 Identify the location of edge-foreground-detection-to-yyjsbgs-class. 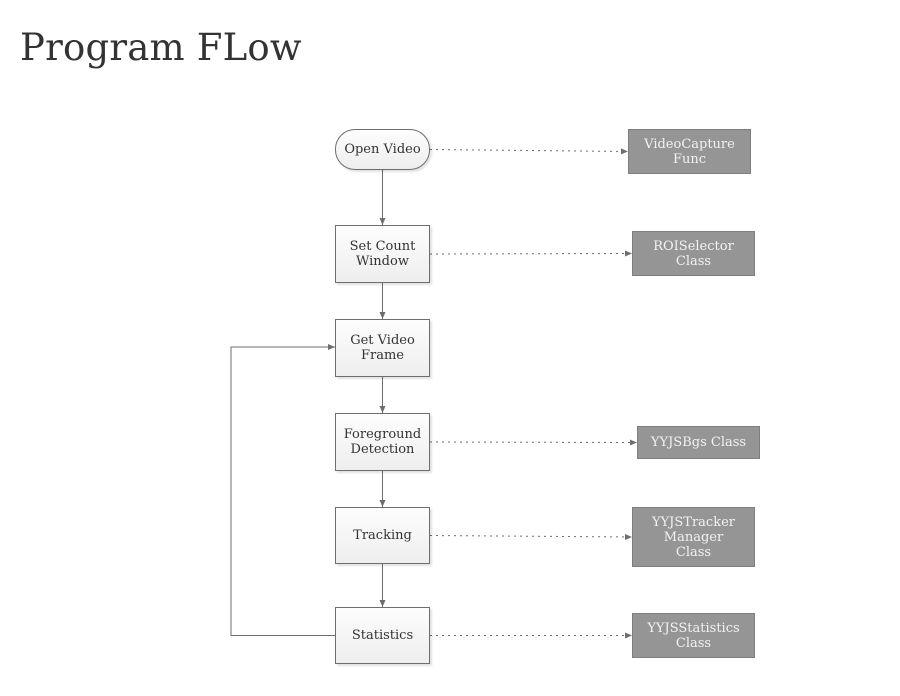
(533, 442).